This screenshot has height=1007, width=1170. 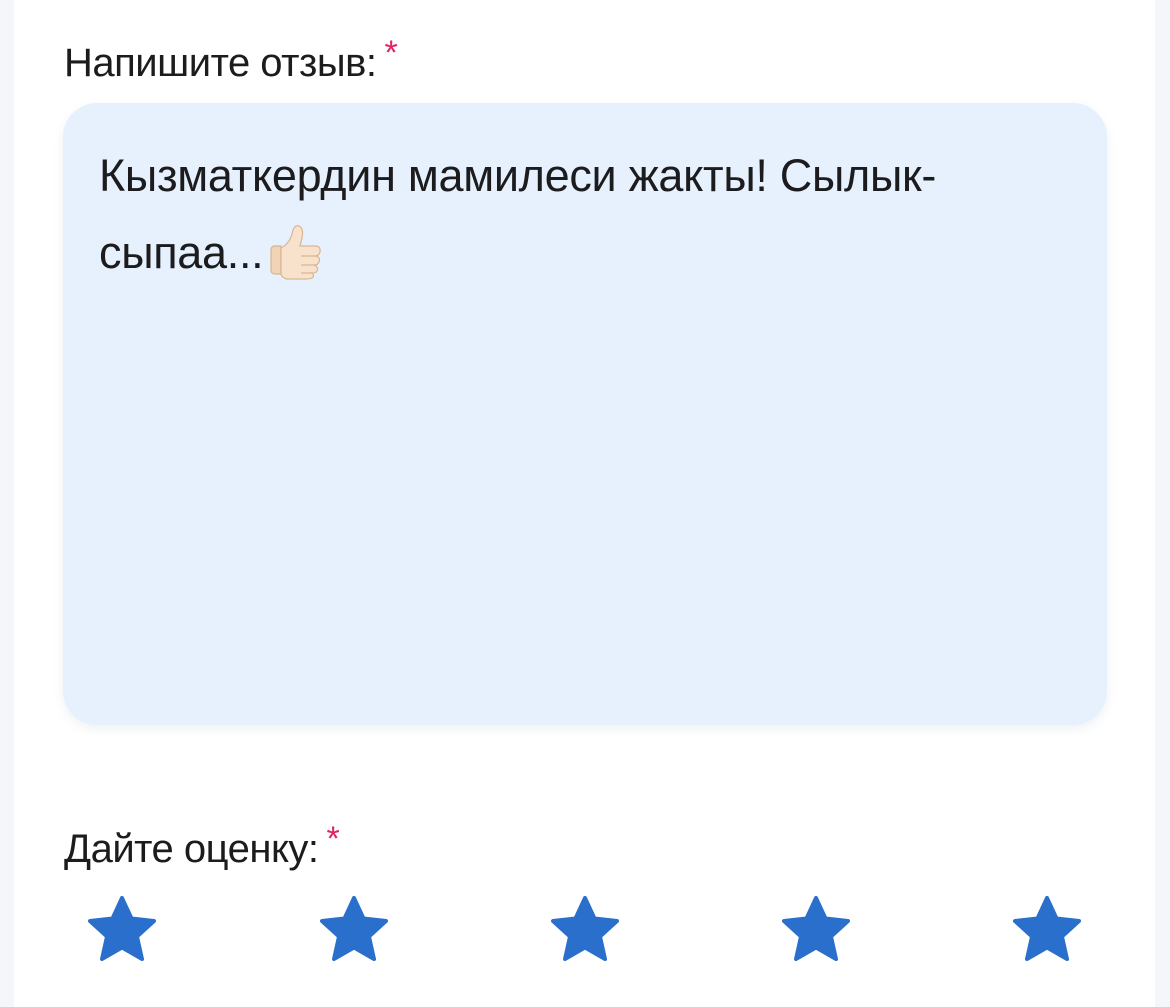 I want to click on rating-label: Дайте оценку: *, so click(x=202, y=846).